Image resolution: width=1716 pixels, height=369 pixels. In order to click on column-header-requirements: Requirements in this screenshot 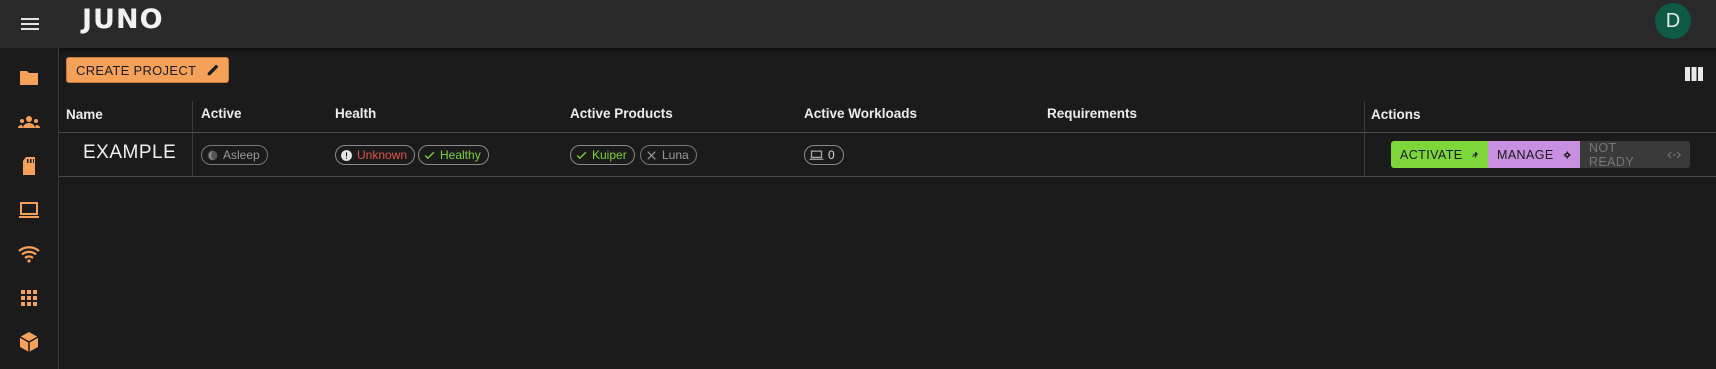, I will do `click(1092, 113)`.